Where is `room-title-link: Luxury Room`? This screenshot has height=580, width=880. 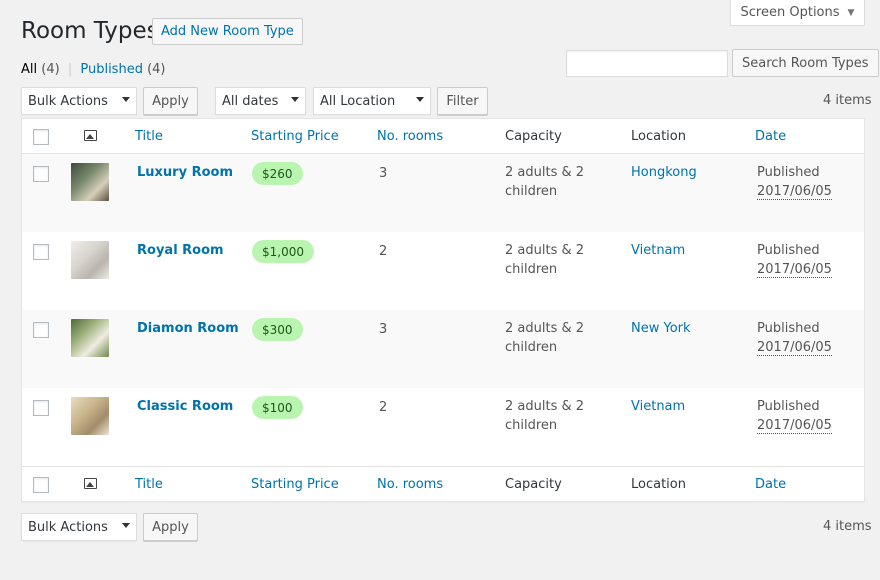
room-title-link: Luxury Room is located at coordinates (185, 172).